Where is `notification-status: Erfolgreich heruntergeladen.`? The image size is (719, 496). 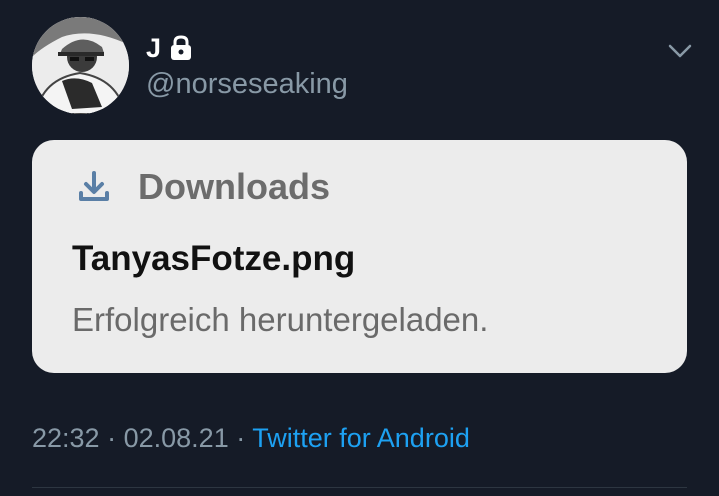
notification-status: Erfolgreich heruntergeladen. is located at coordinates (280, 319).